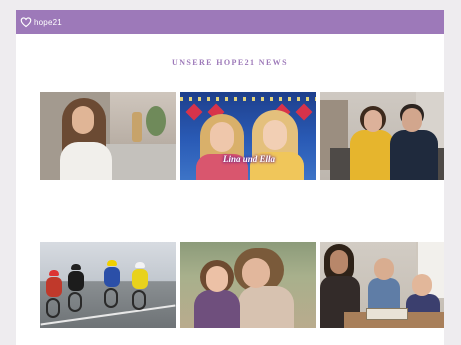  What do you see at coordinates (48, 22) in the screenshot?
I see `logo-text: hope21` at bounding box center [48, 22].